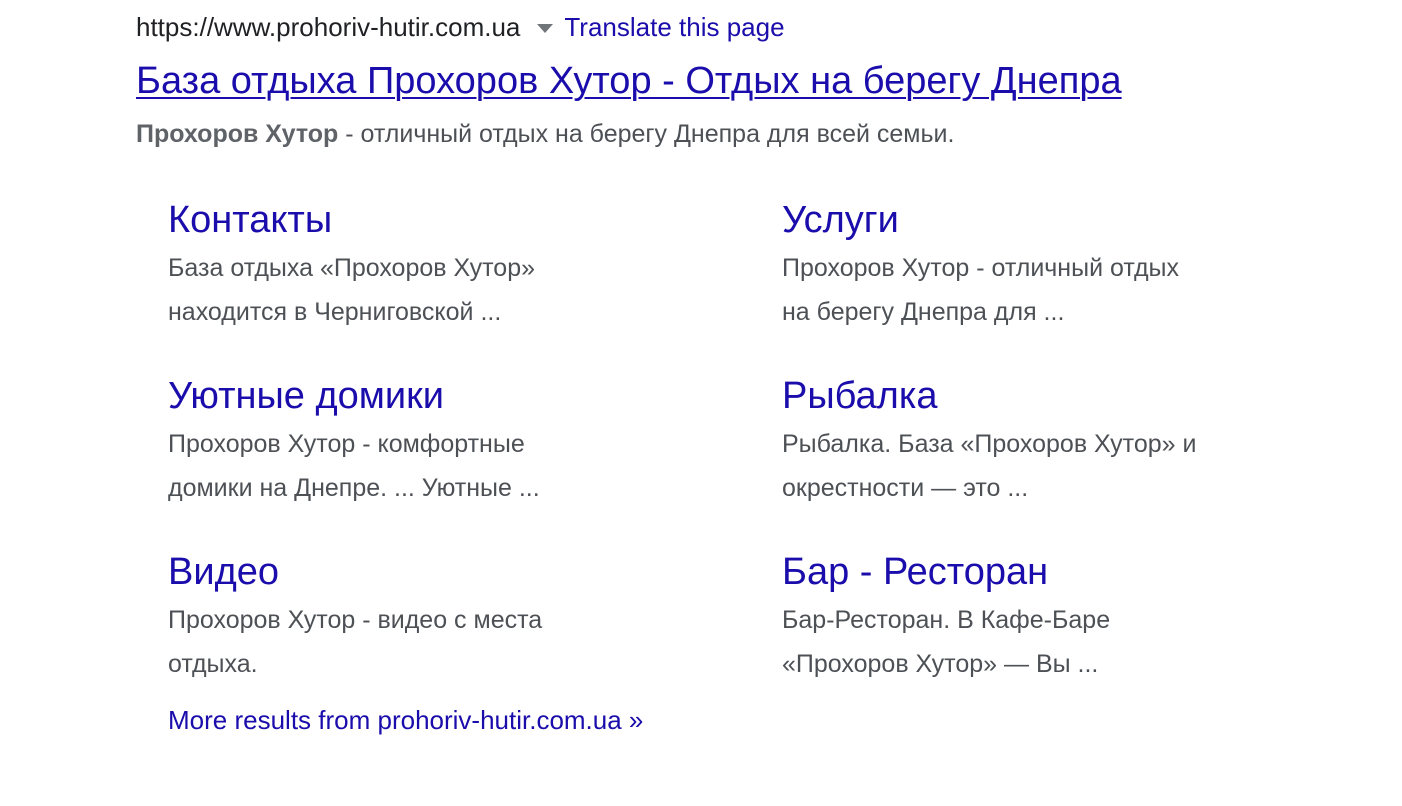 This screenshot has height=806, width=1402. I want to click on translate-page-link: Translate this page, so click(674, 27).